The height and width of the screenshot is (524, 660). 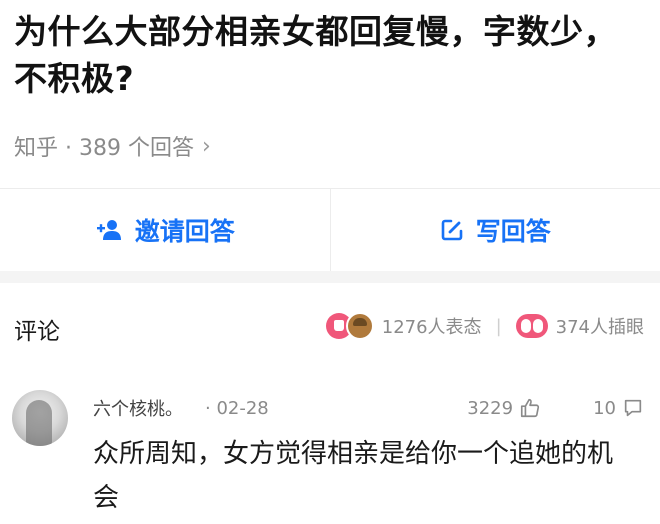 What do you see at coordinates (452, 230) in the screenshot?
I see `edit-icon` at bounding box center [452, 230].